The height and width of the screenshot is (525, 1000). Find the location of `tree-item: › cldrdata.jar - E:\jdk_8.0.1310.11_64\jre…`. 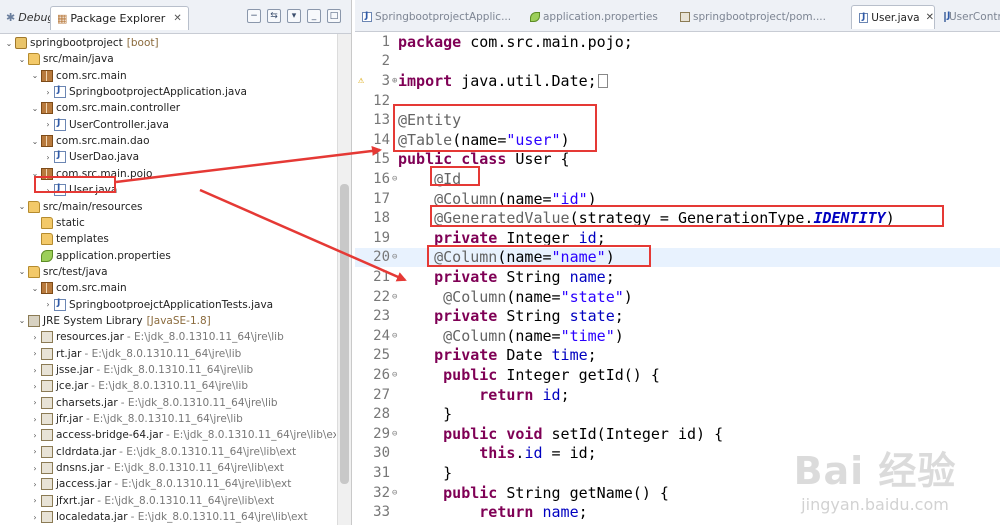

tree-item: › cldrdata.jar - E:\jdk_8.0.1310.11_64\jre… is located at coordinates (148, 452).